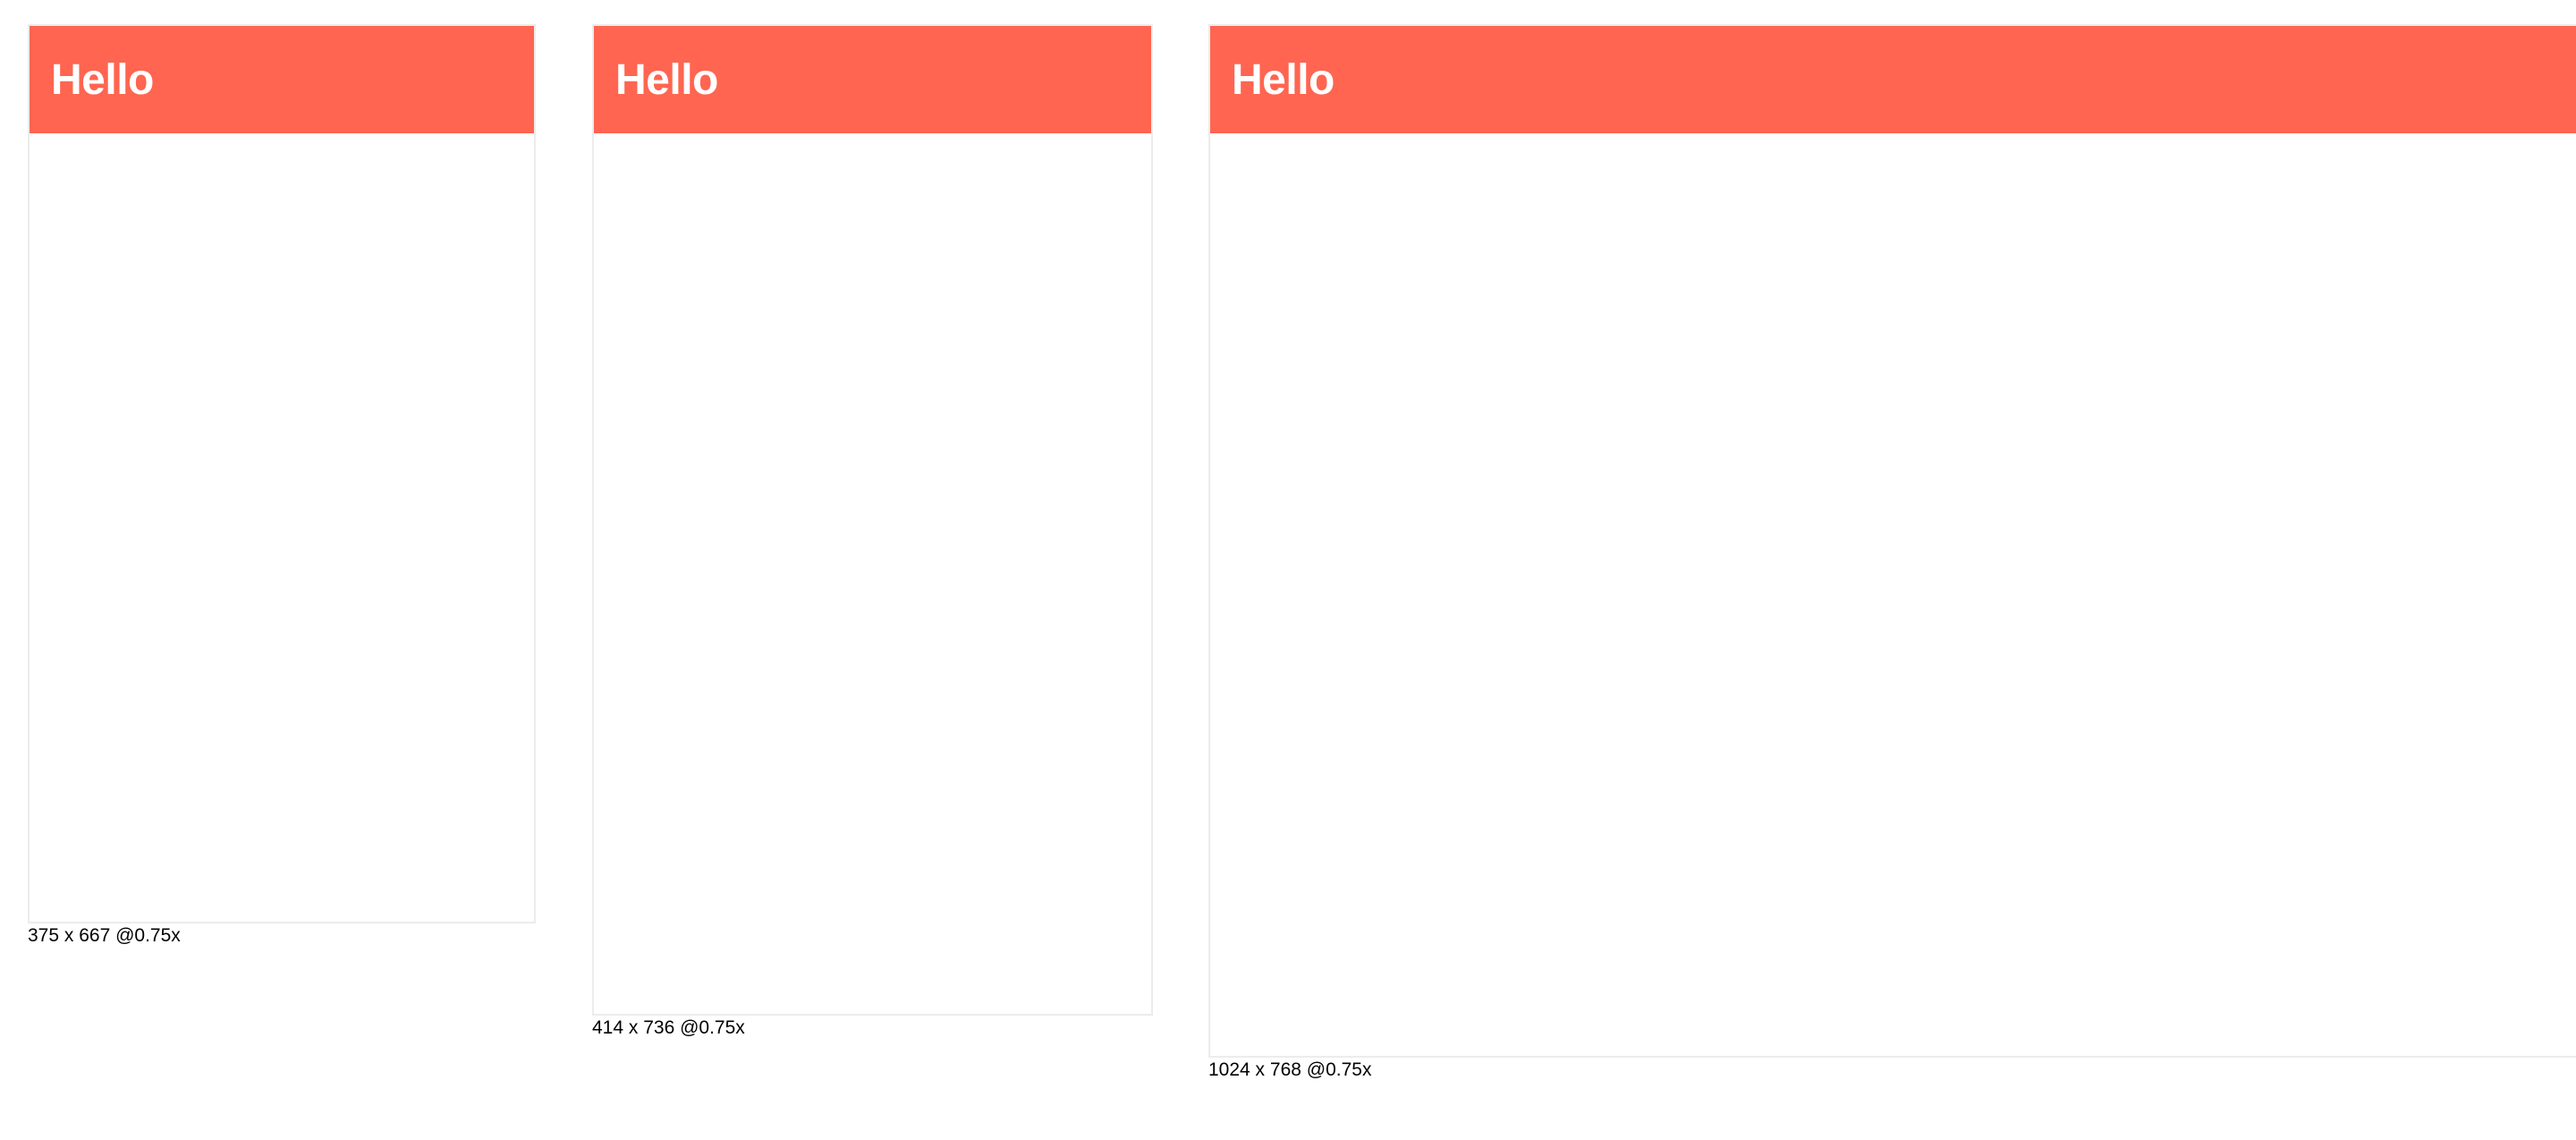  I want to click on frame-size-caption: 375 x 667 @0.75x, so click(104, 935).